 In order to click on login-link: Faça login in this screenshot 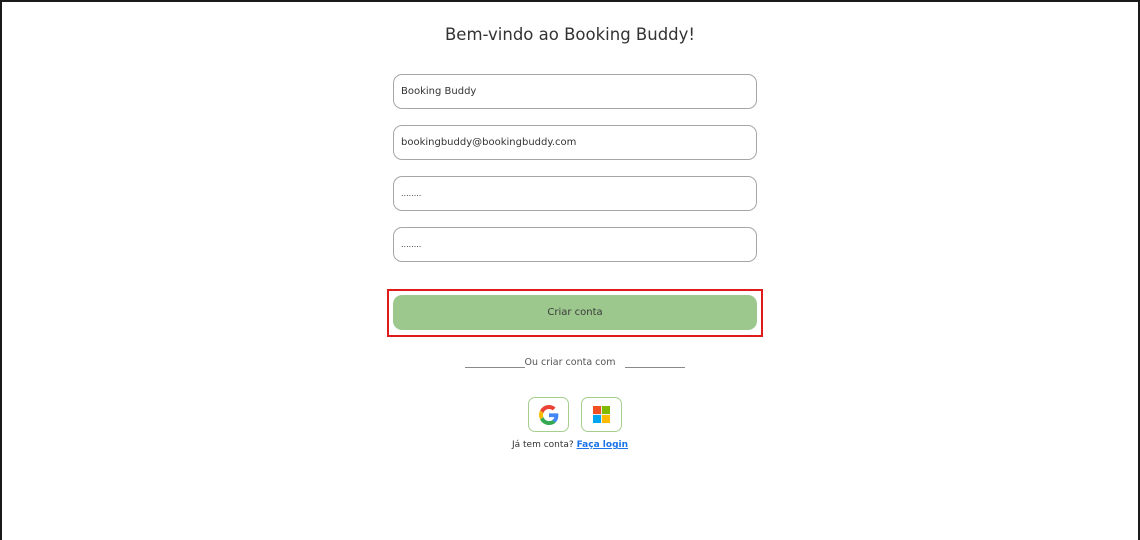, I will do `click(602, 445)`.